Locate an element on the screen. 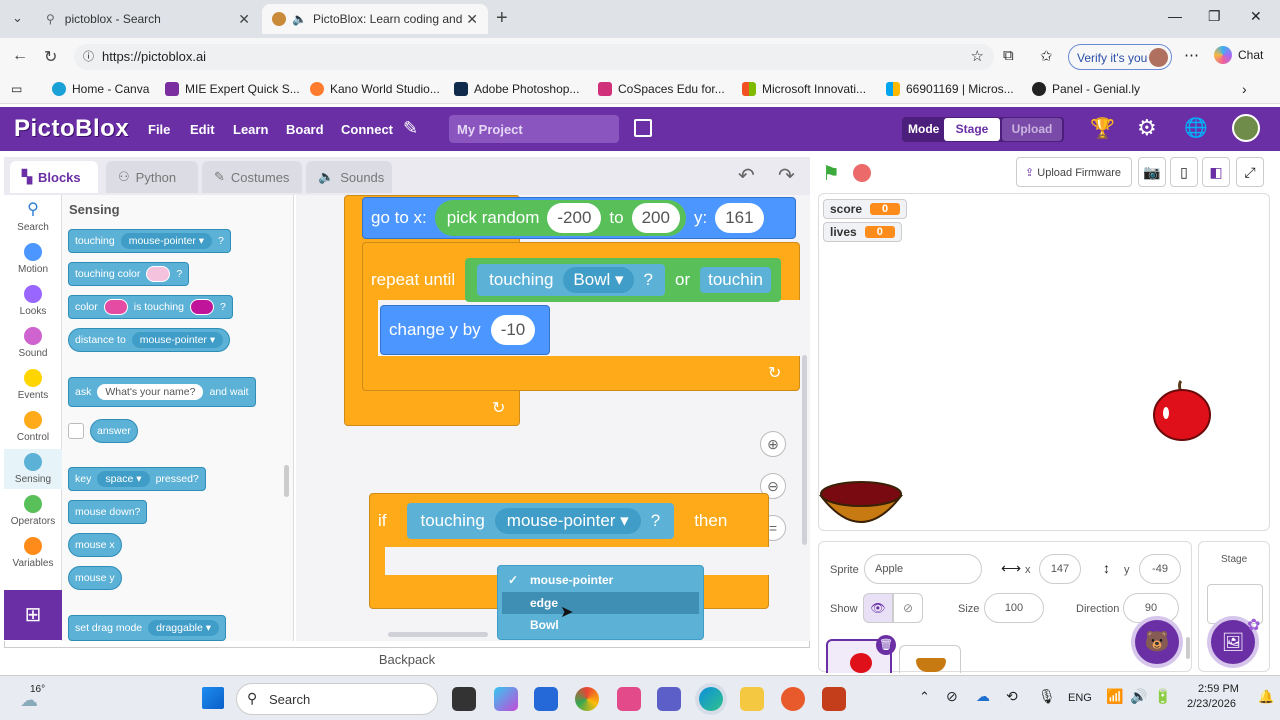 This screenshot has height=720, width=1280. extensions-icon: ⧉ is located at coordinates (1008, 55).